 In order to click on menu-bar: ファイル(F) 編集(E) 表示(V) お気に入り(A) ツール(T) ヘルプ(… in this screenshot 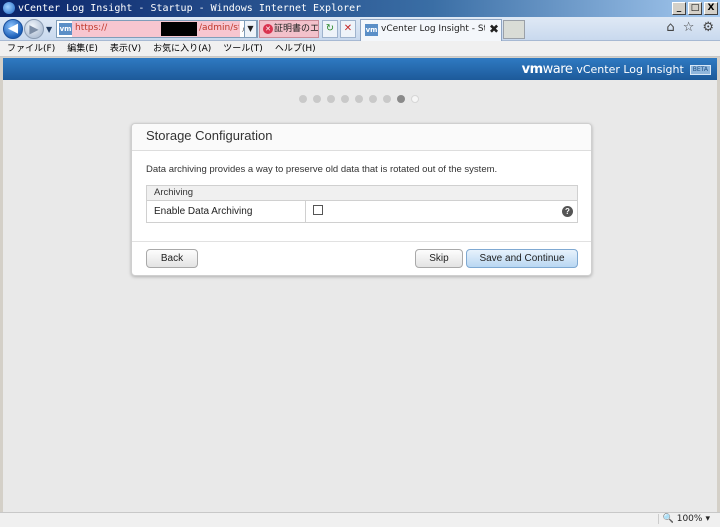, I will do `click(360, 49)`.